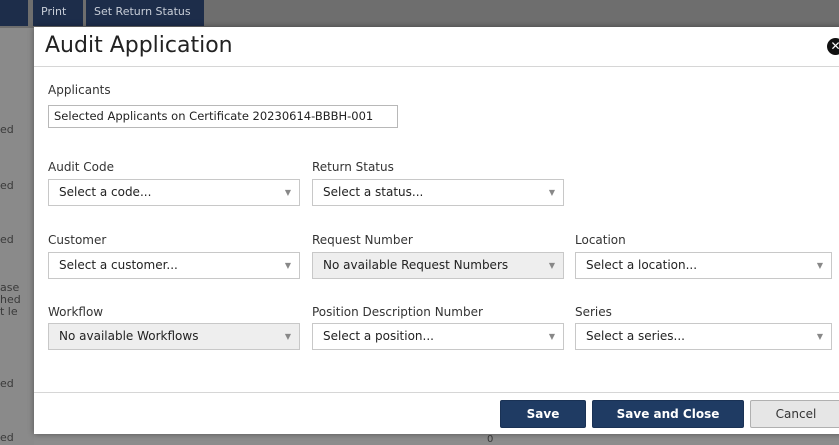  What do you see at coordinates (77, 240) in the screenshot?
I see `customer-label: Customer` at bounding box center [77, 240].